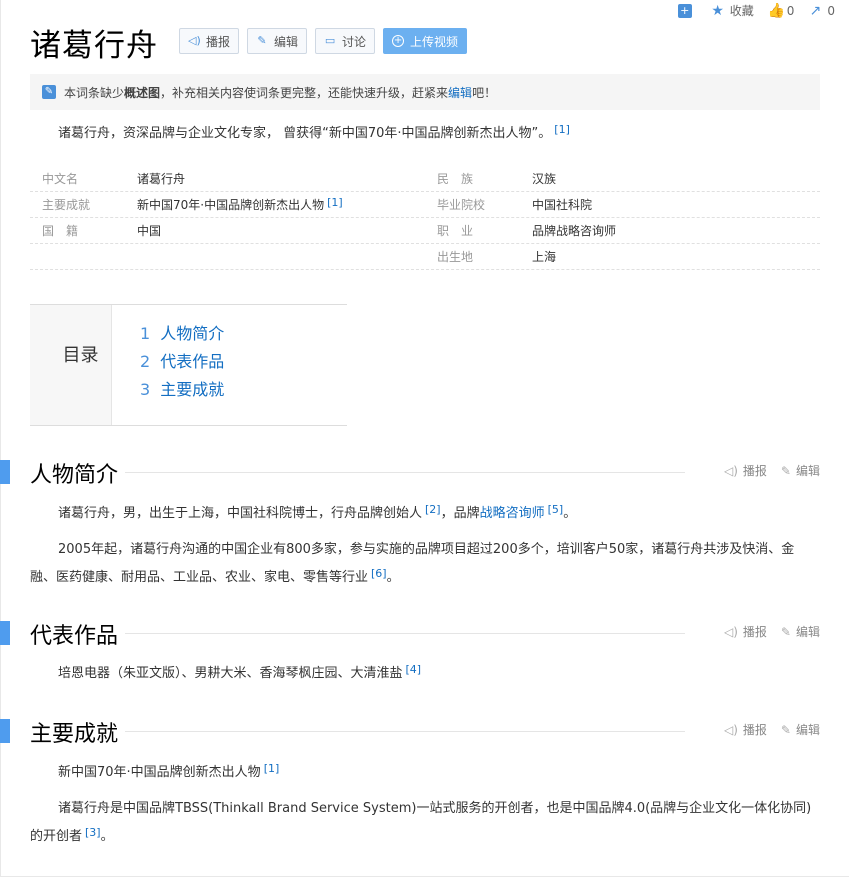 This screenshot has height=877, width=849. I want to click on page-title: 诸葛行舟, so click(94, 46).